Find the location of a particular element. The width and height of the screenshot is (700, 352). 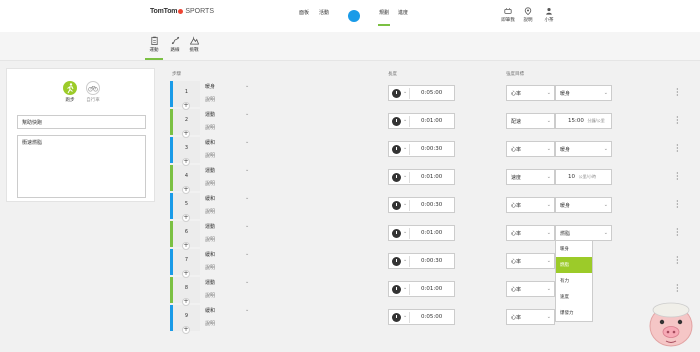

dropdown-option: 爆發力 is located at coordinates (574, 313).